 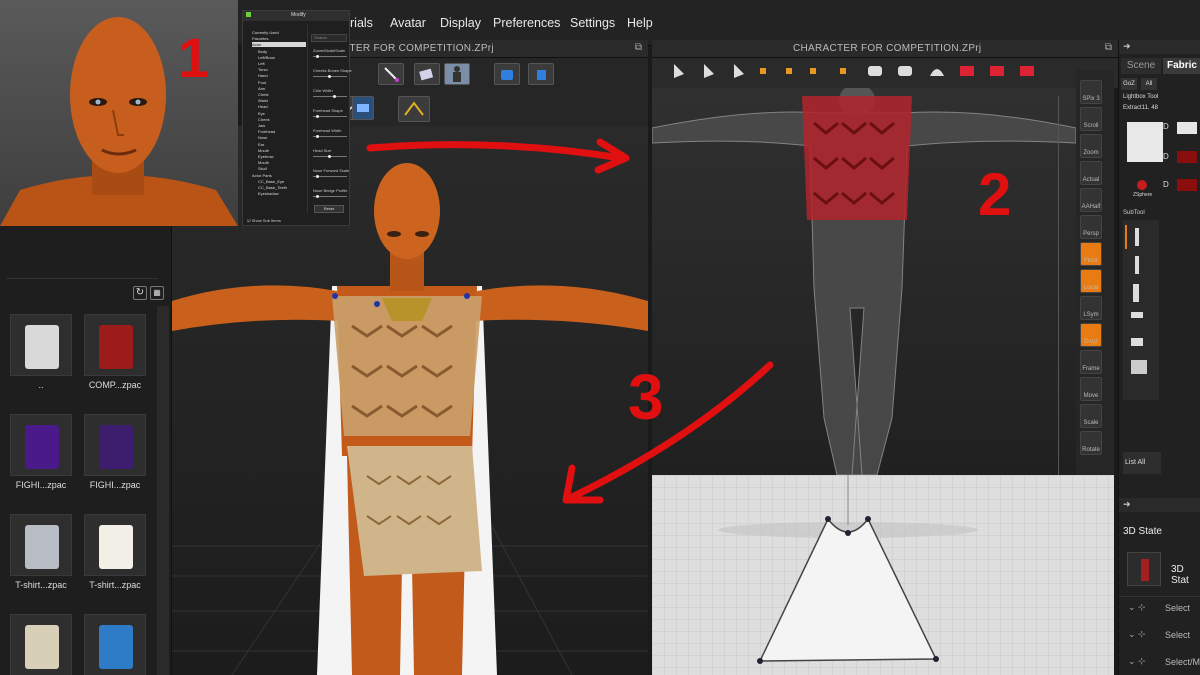 I want to click on modify-tree-item: Hand, so click(x=263, y=75).